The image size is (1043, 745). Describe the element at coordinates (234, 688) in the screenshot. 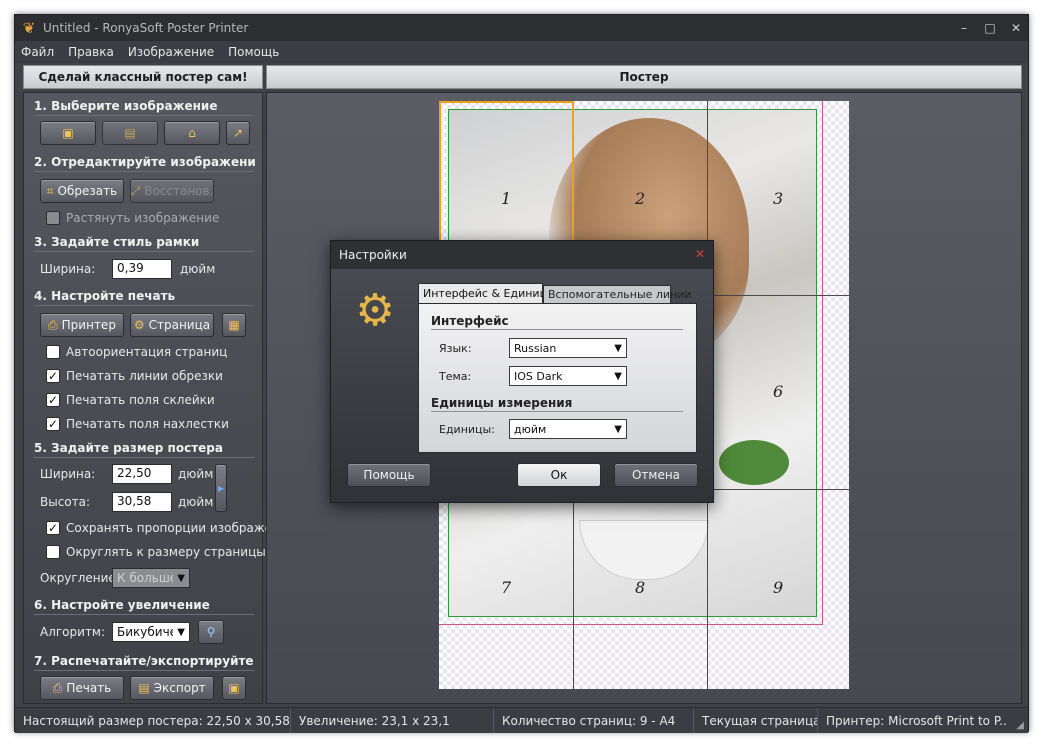

I see `export-image-button: ▣` at that location.